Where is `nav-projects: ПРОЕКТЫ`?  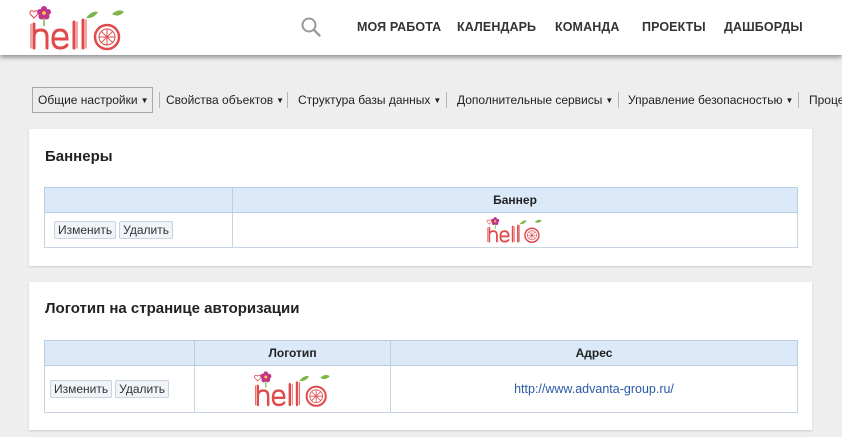 nav-projects: ПРОЕКТЫ is located at coordinates (674, 27).